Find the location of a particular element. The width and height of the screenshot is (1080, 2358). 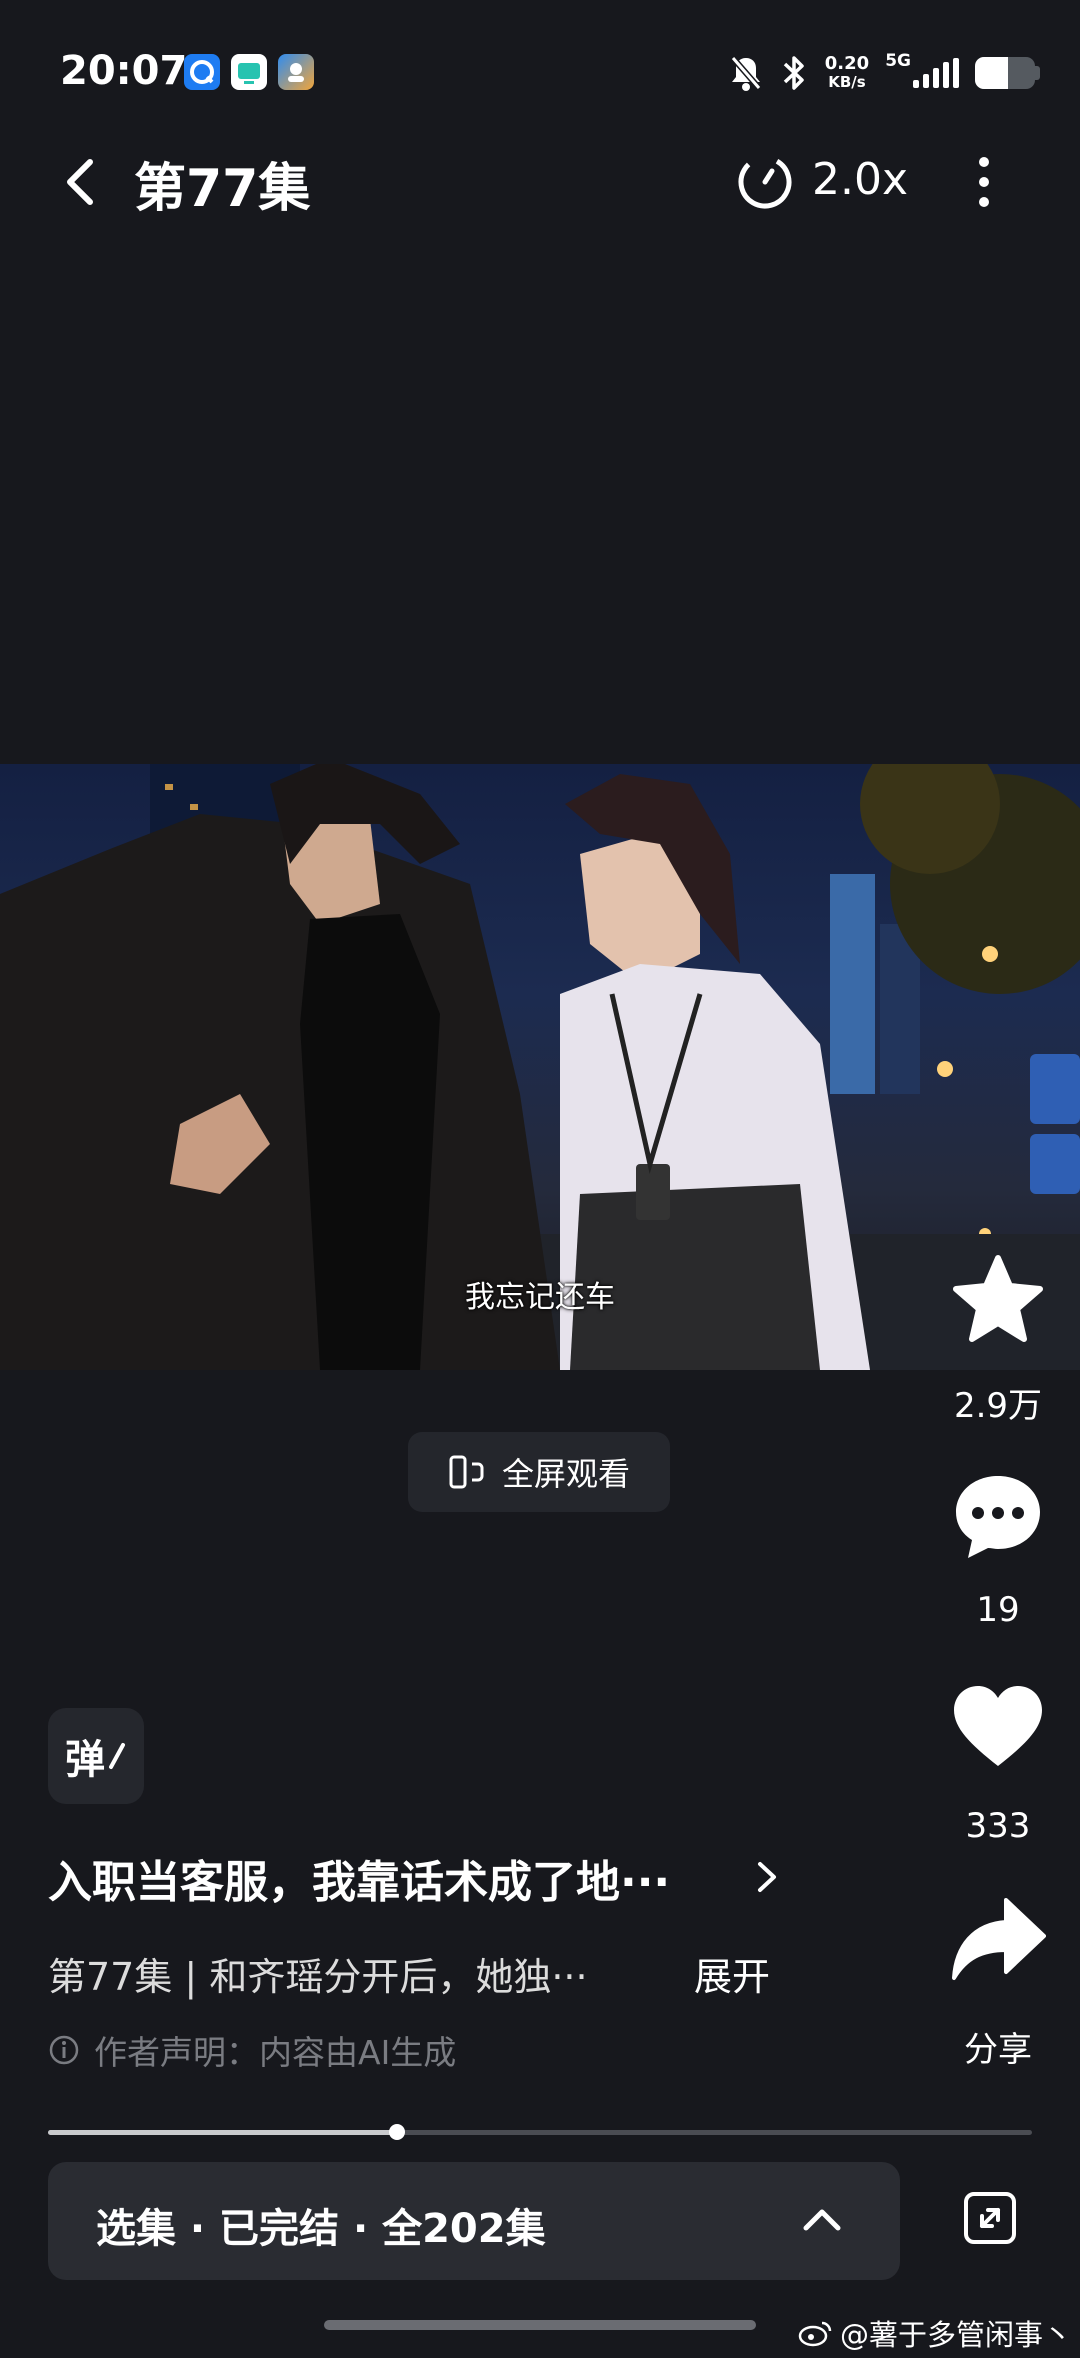

back-icon is located at coordinates (80, 182).